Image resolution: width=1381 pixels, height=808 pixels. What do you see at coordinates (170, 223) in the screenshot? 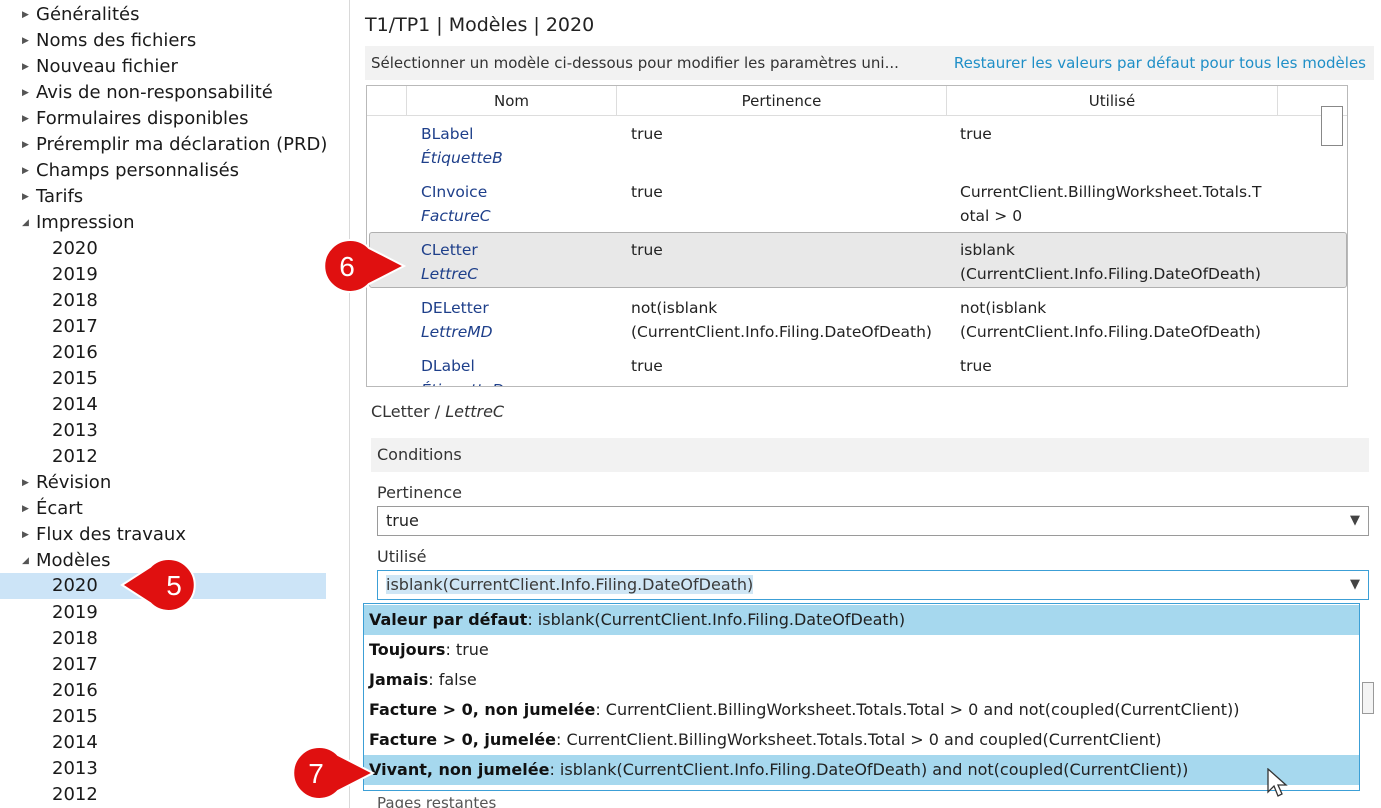
I see `tree-item-impression: ◢ Impression` at bounding box center [170, 223].